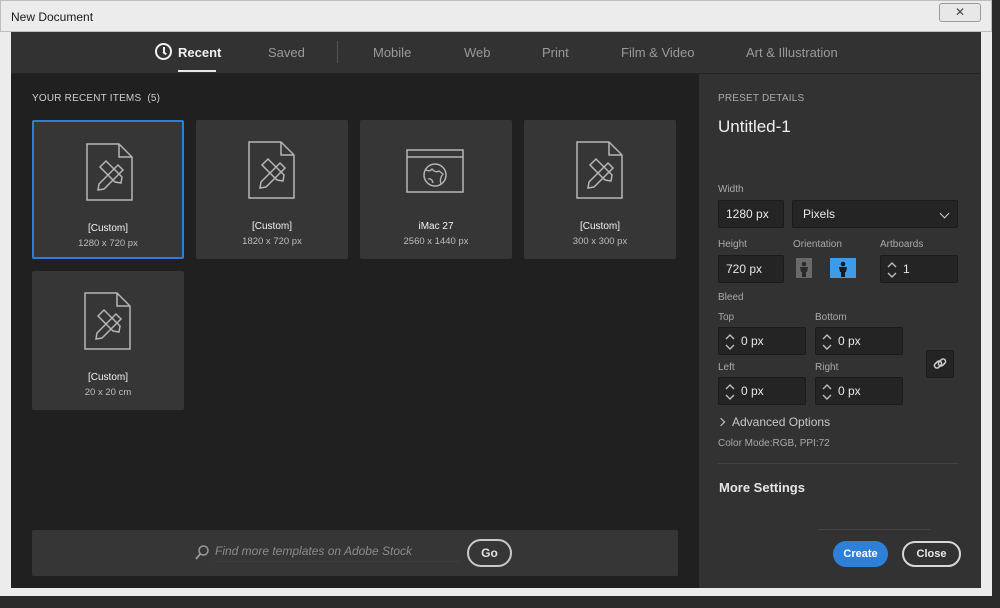  Describe the element at coordinates (154, 98) in the screenshot. I see `recent-items-count: (5)` at that location.